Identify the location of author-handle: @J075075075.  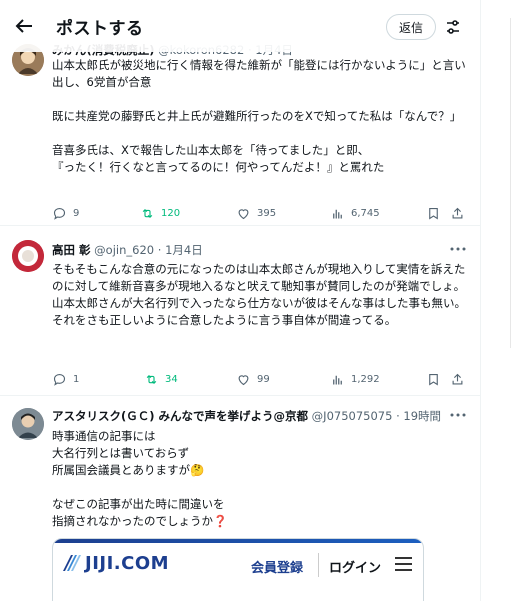
(352, 416).